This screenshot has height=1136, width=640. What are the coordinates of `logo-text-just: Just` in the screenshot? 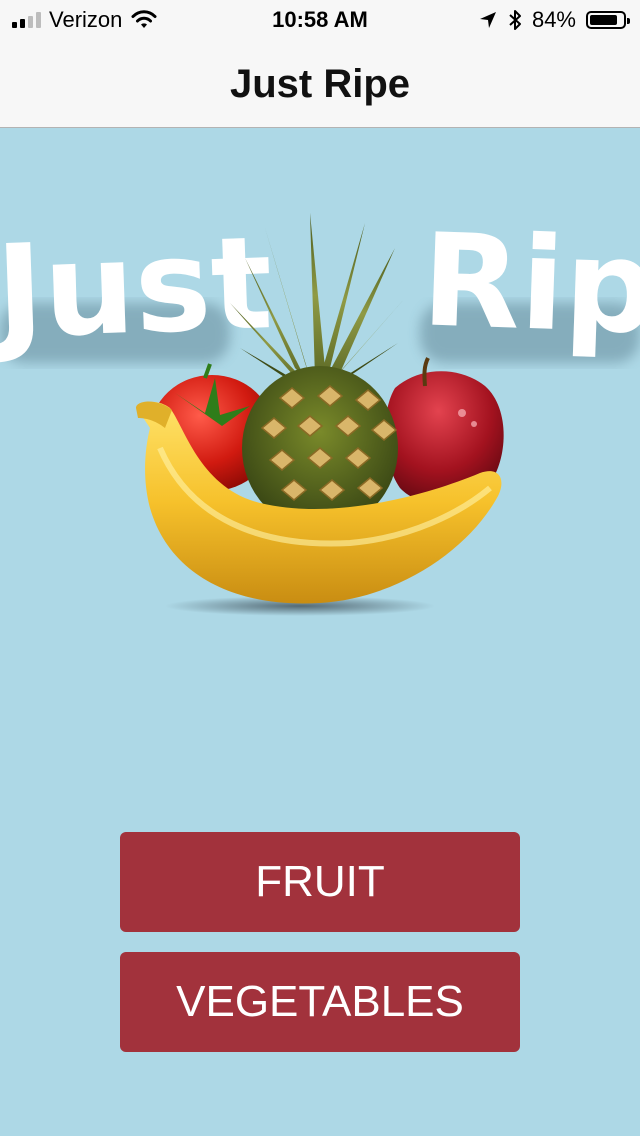 It's located at (137, 288).